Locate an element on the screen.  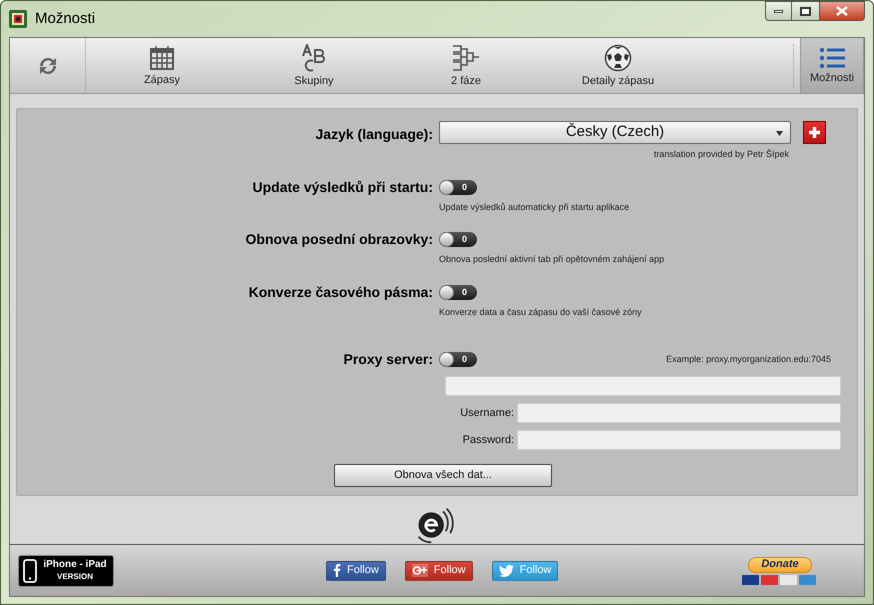
toolbar-tab: Možnosti is located at coordinates (832, 65).